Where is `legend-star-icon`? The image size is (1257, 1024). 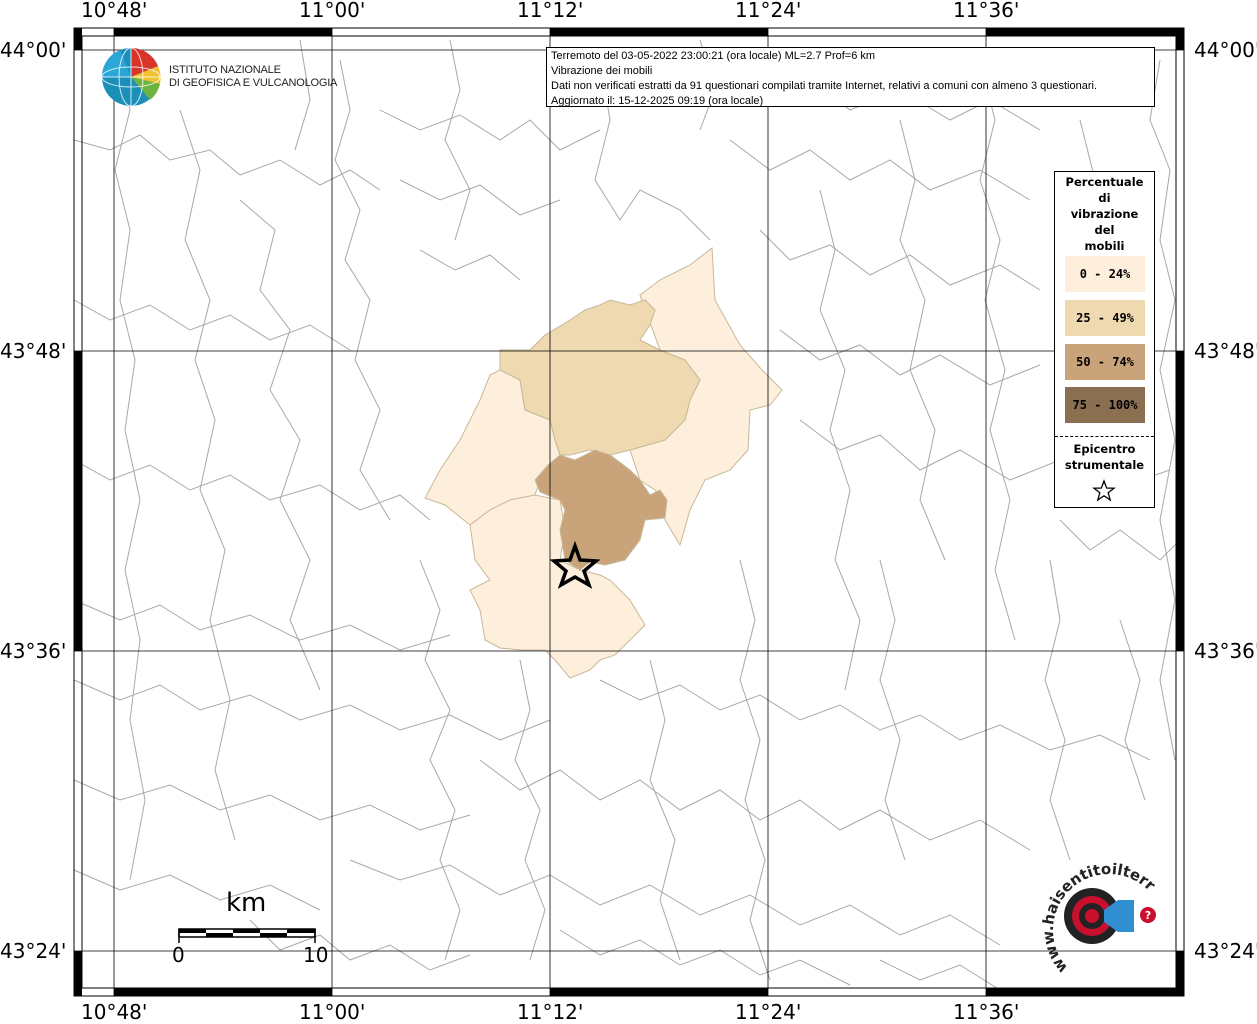 legend-star-icon is located at coordinates (1104, 490).